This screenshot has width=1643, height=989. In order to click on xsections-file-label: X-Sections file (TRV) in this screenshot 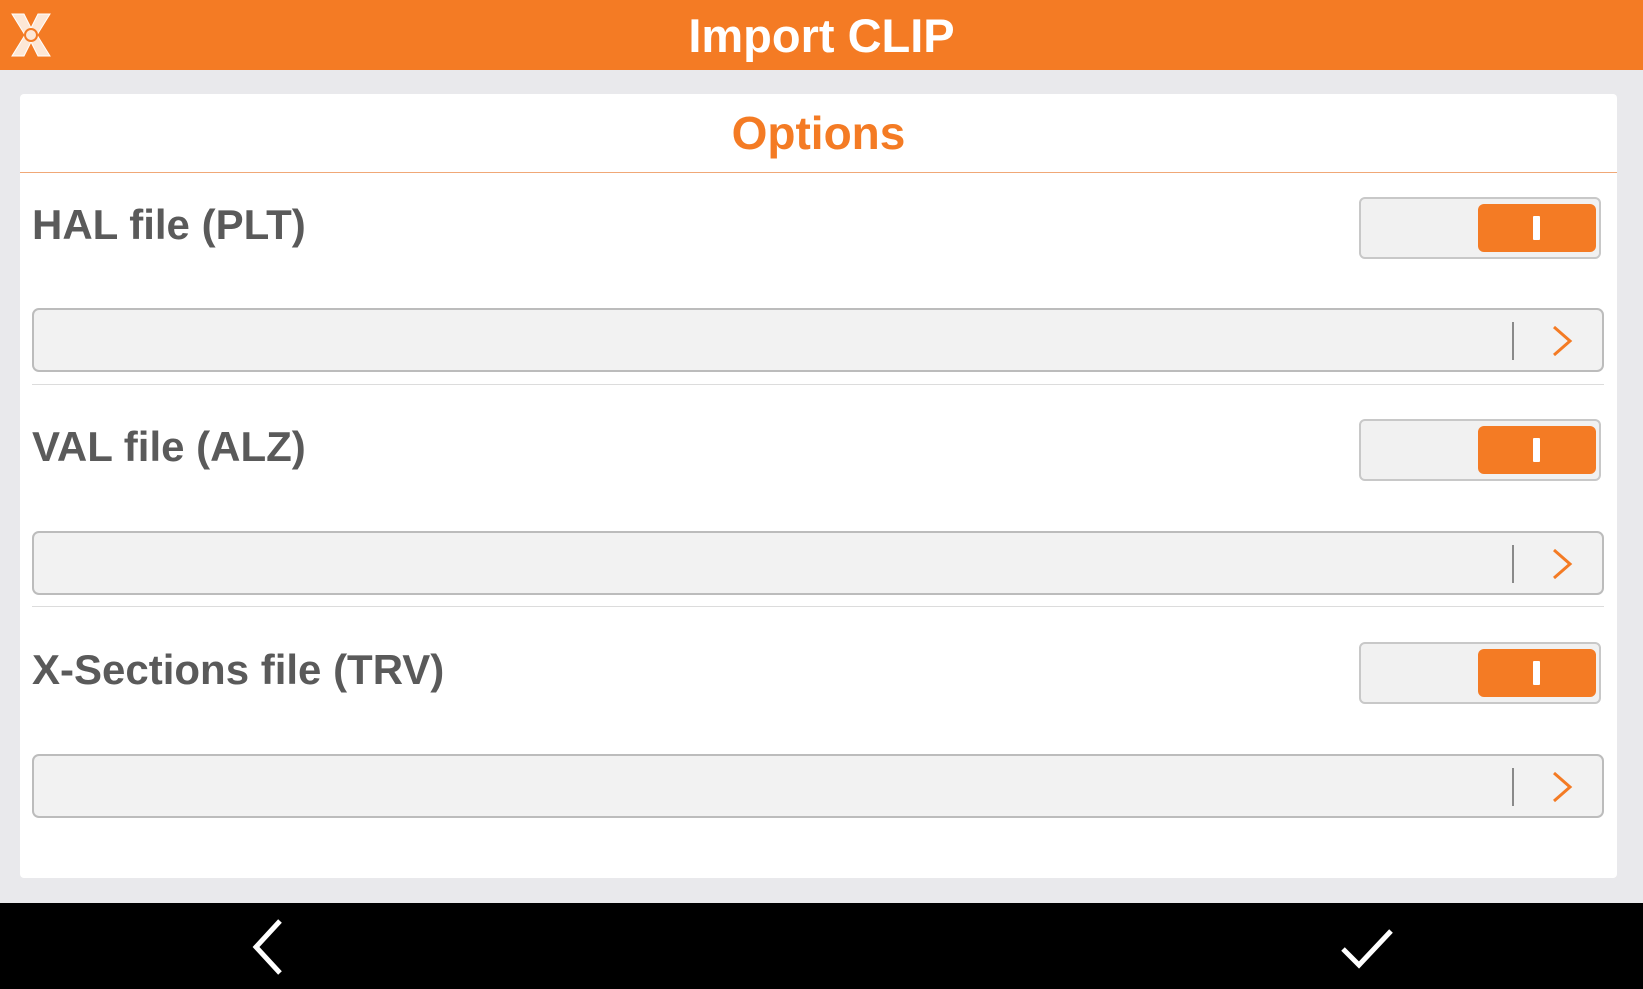, I will do `click(238, 669)`.